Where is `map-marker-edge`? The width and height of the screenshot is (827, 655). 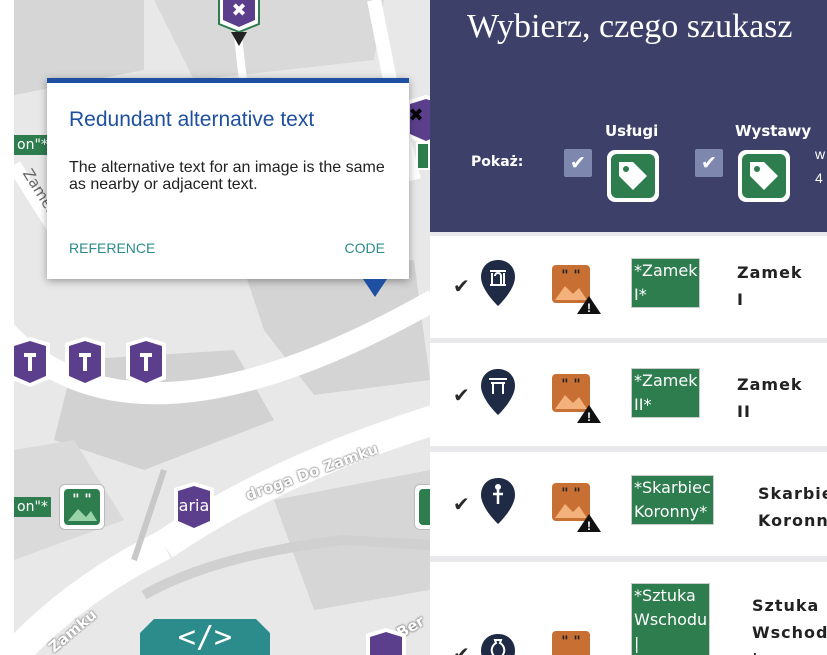
map-marker-edge is located at coordinates (423, 156).